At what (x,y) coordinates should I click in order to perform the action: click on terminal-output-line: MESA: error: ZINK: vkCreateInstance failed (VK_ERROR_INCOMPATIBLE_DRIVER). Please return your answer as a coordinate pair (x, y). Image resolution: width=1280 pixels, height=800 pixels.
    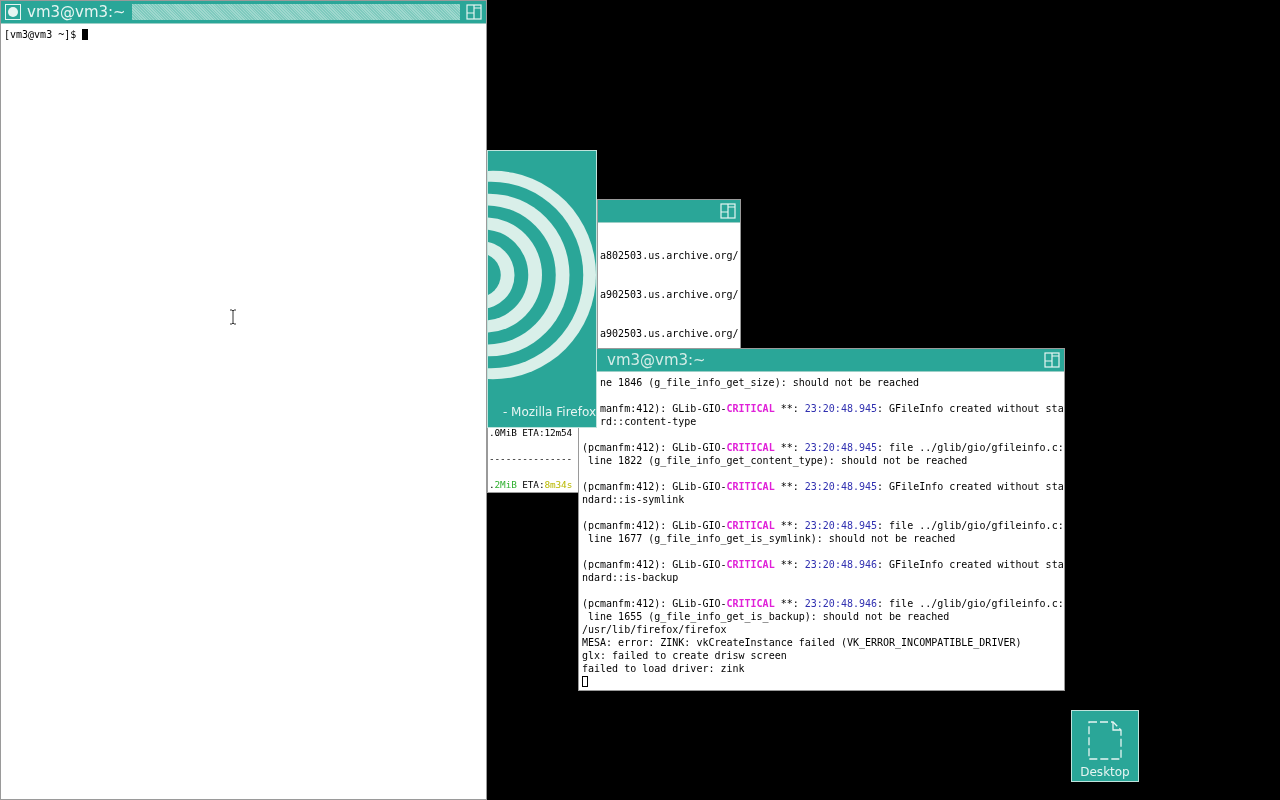
    Looking at the image, I should click on (802, 642).